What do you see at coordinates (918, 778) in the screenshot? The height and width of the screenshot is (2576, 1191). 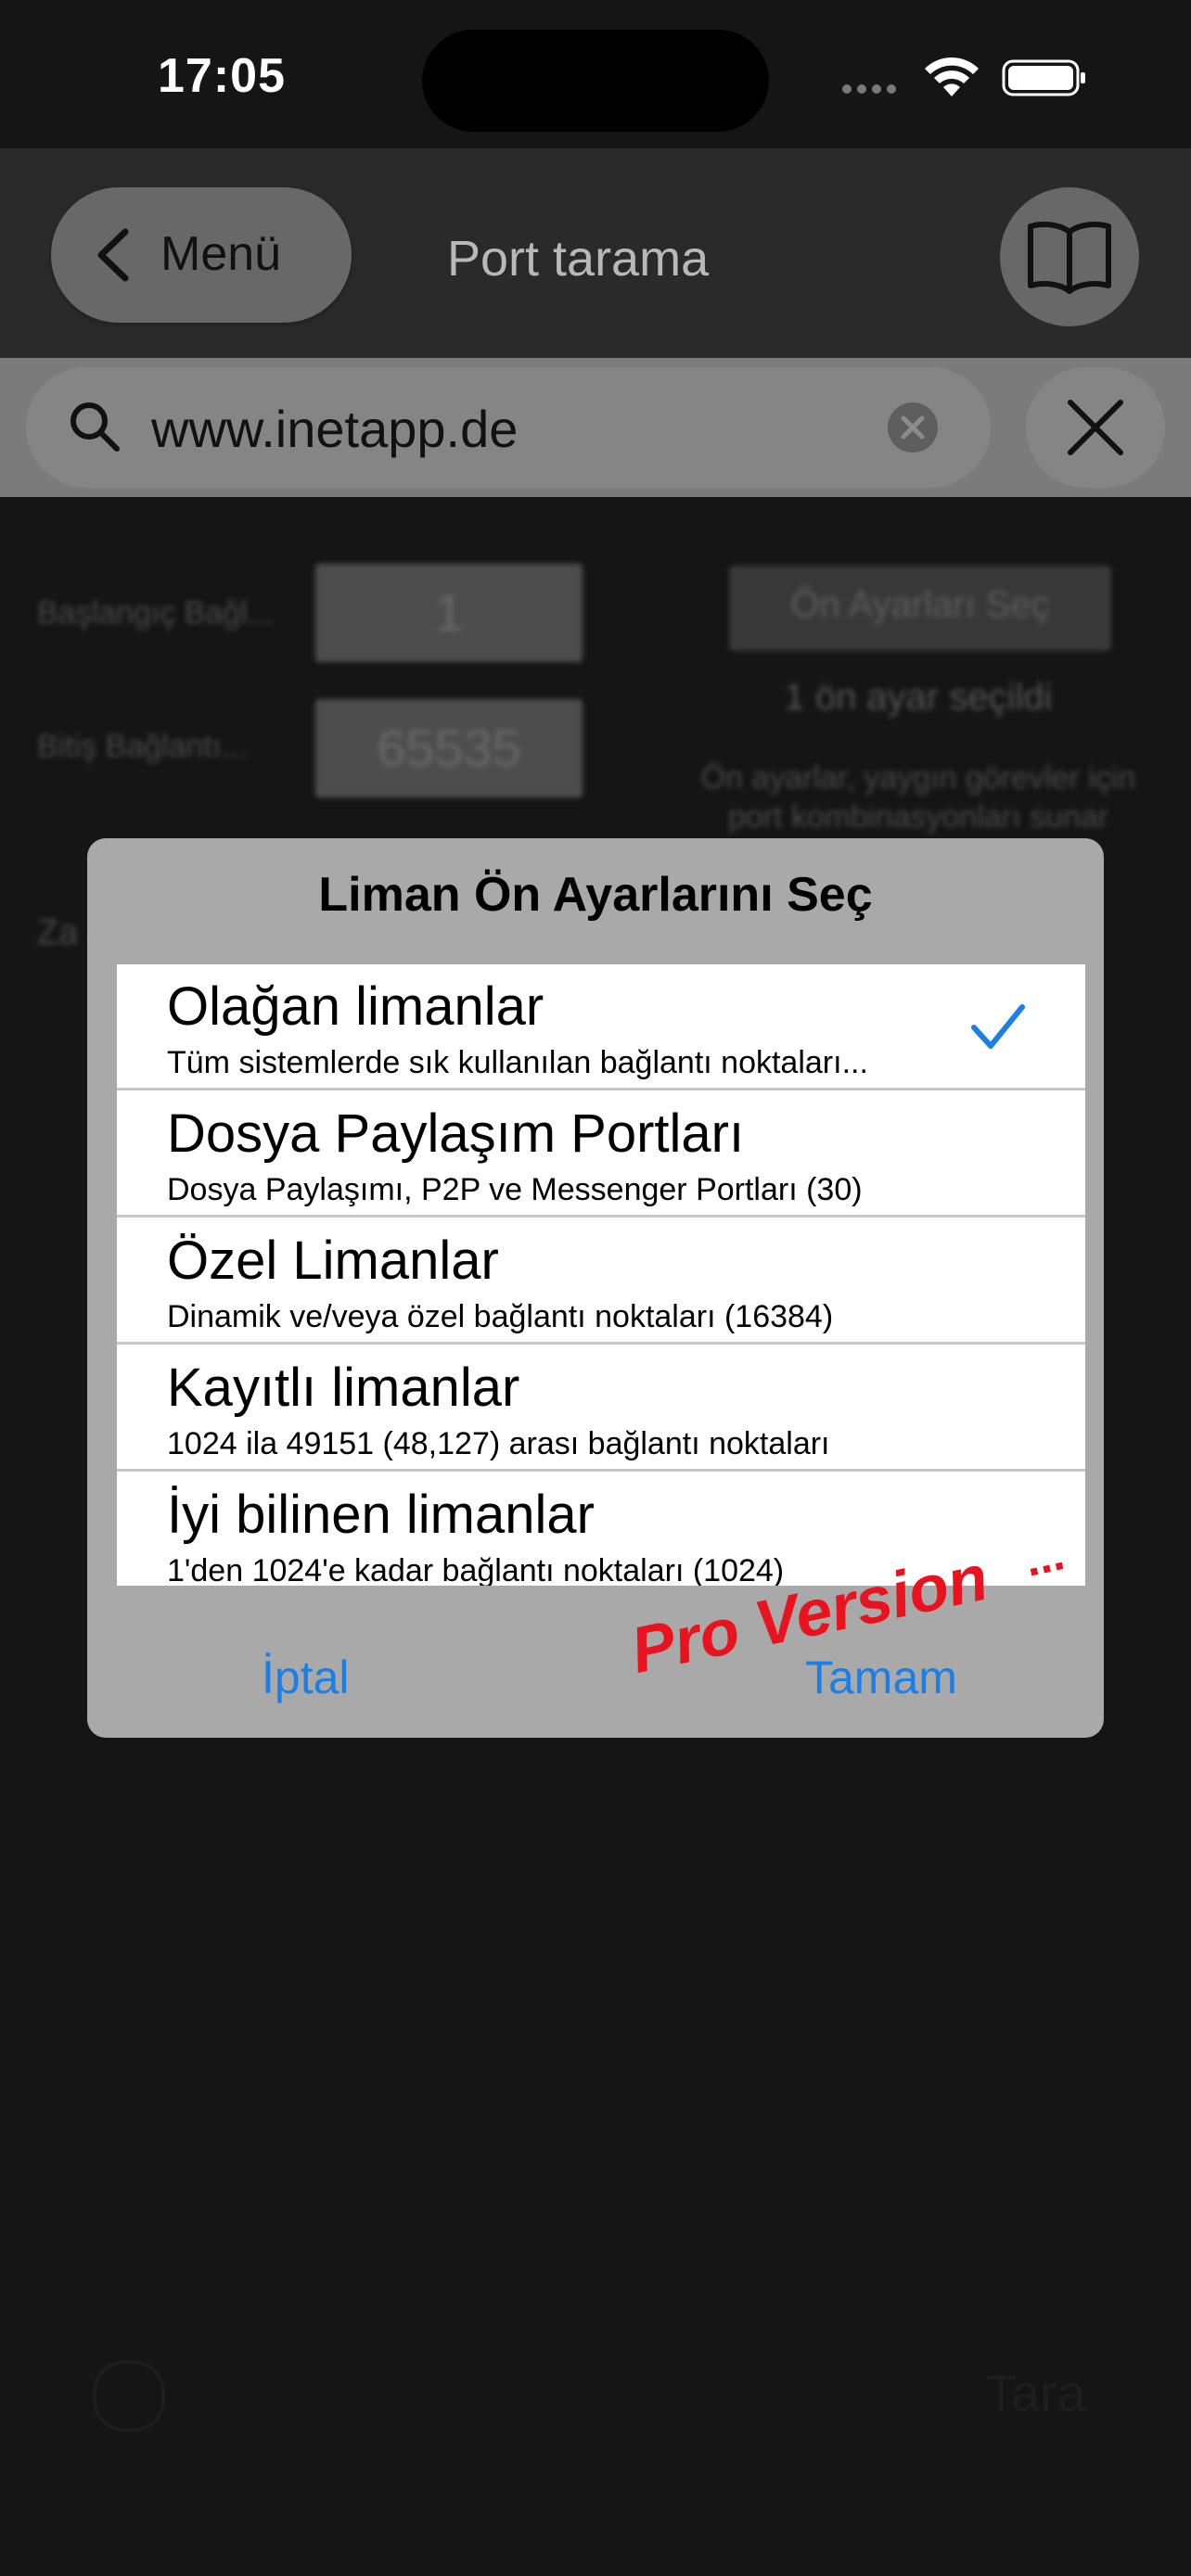 I see `preset-description-line-1: Ön ayarlar, yaygın görevler için` at bounding box center [918, 778].